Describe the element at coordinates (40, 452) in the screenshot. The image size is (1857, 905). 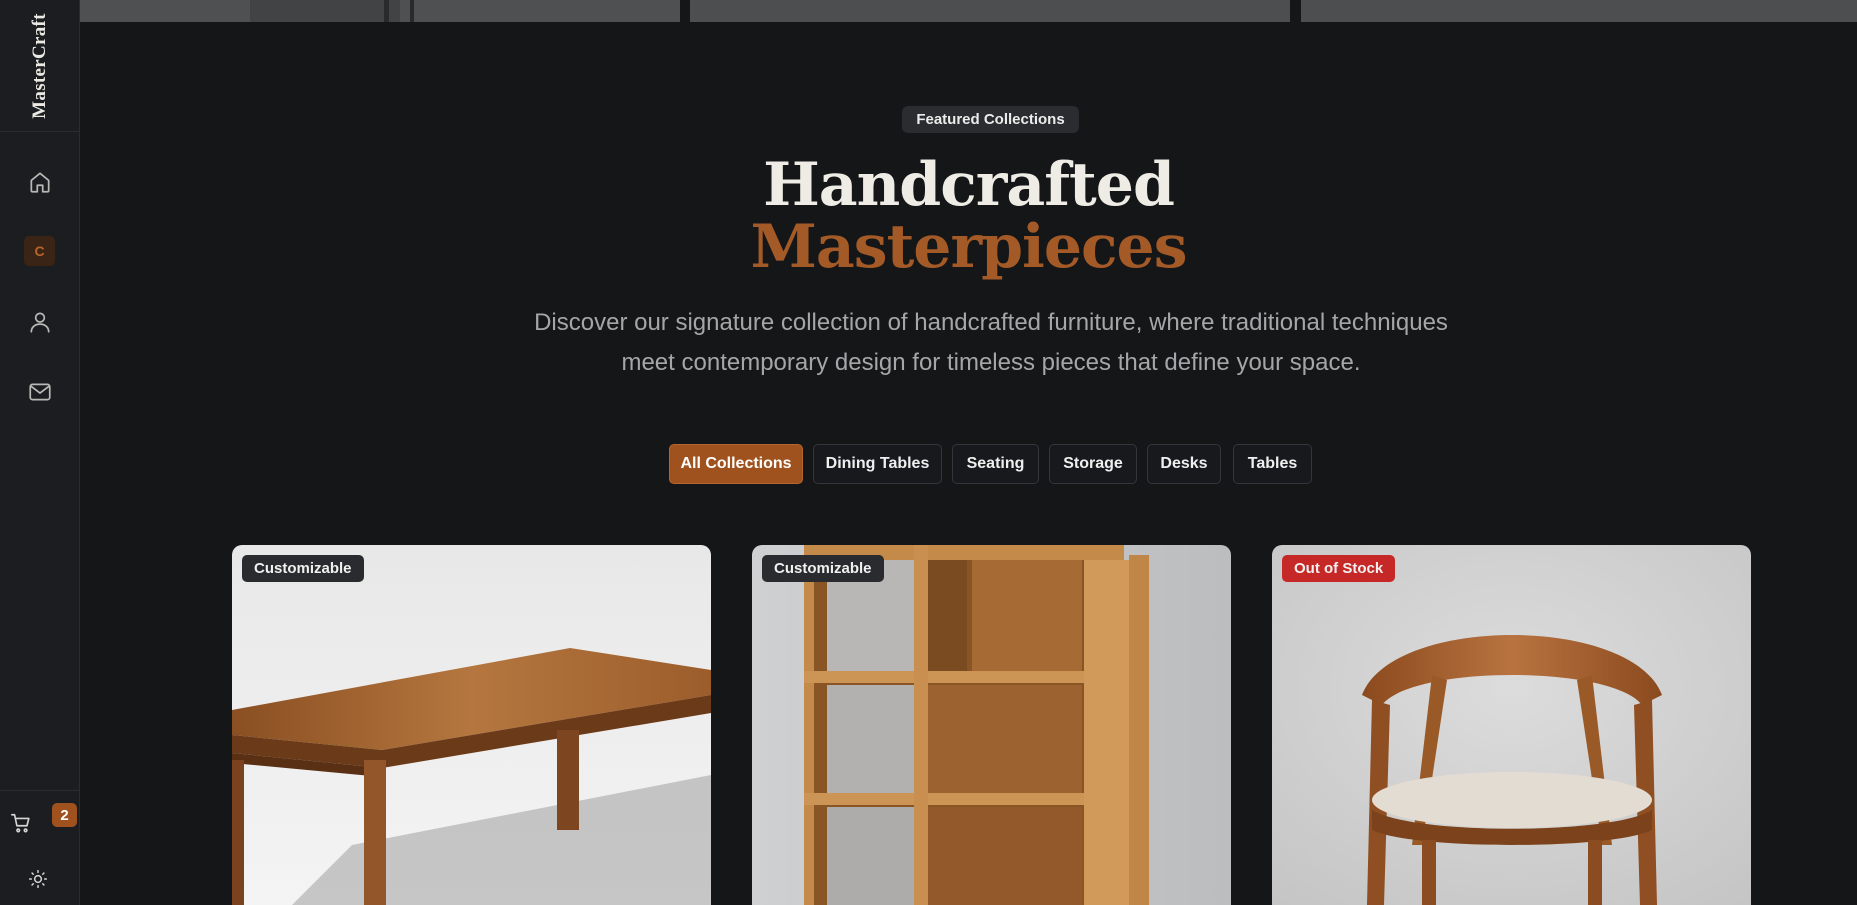
I see `sidebar: MasterCraft C 2` at that location.